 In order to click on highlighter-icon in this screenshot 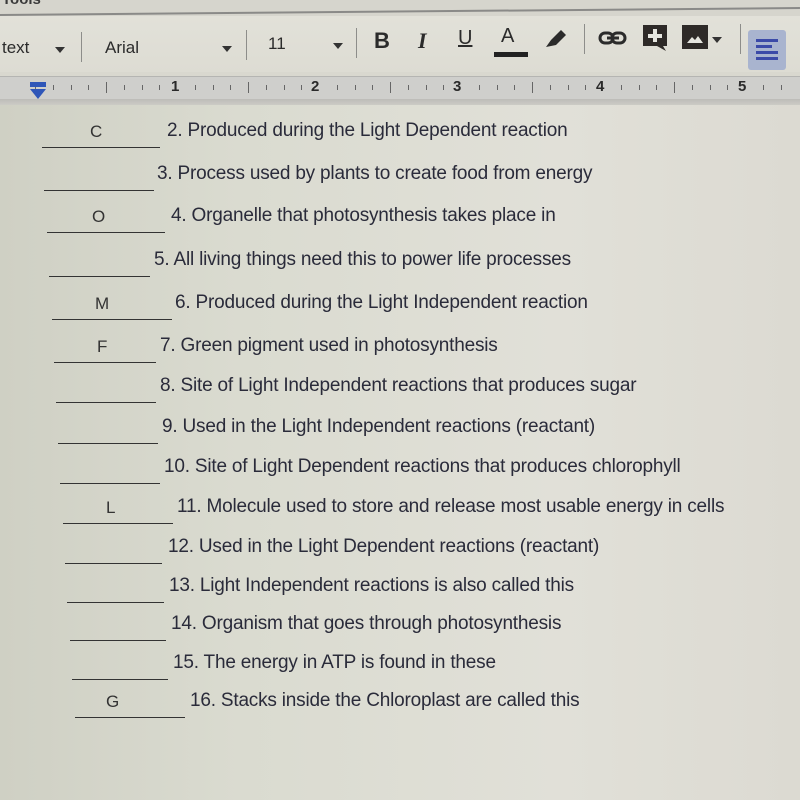, I will do `click(556, 39)`.